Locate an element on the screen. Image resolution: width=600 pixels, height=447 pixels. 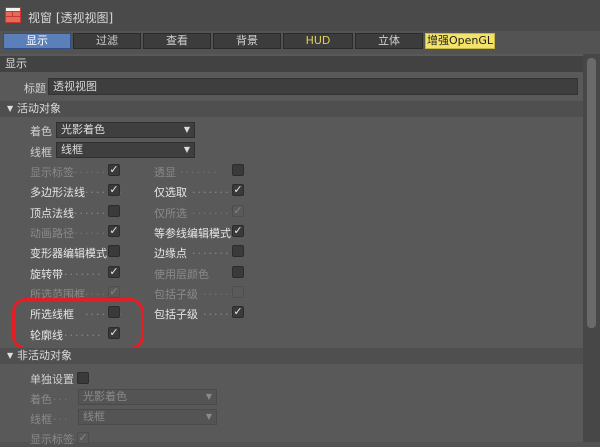
checkbox-include-children-dim is located at coordinates (238, 292).